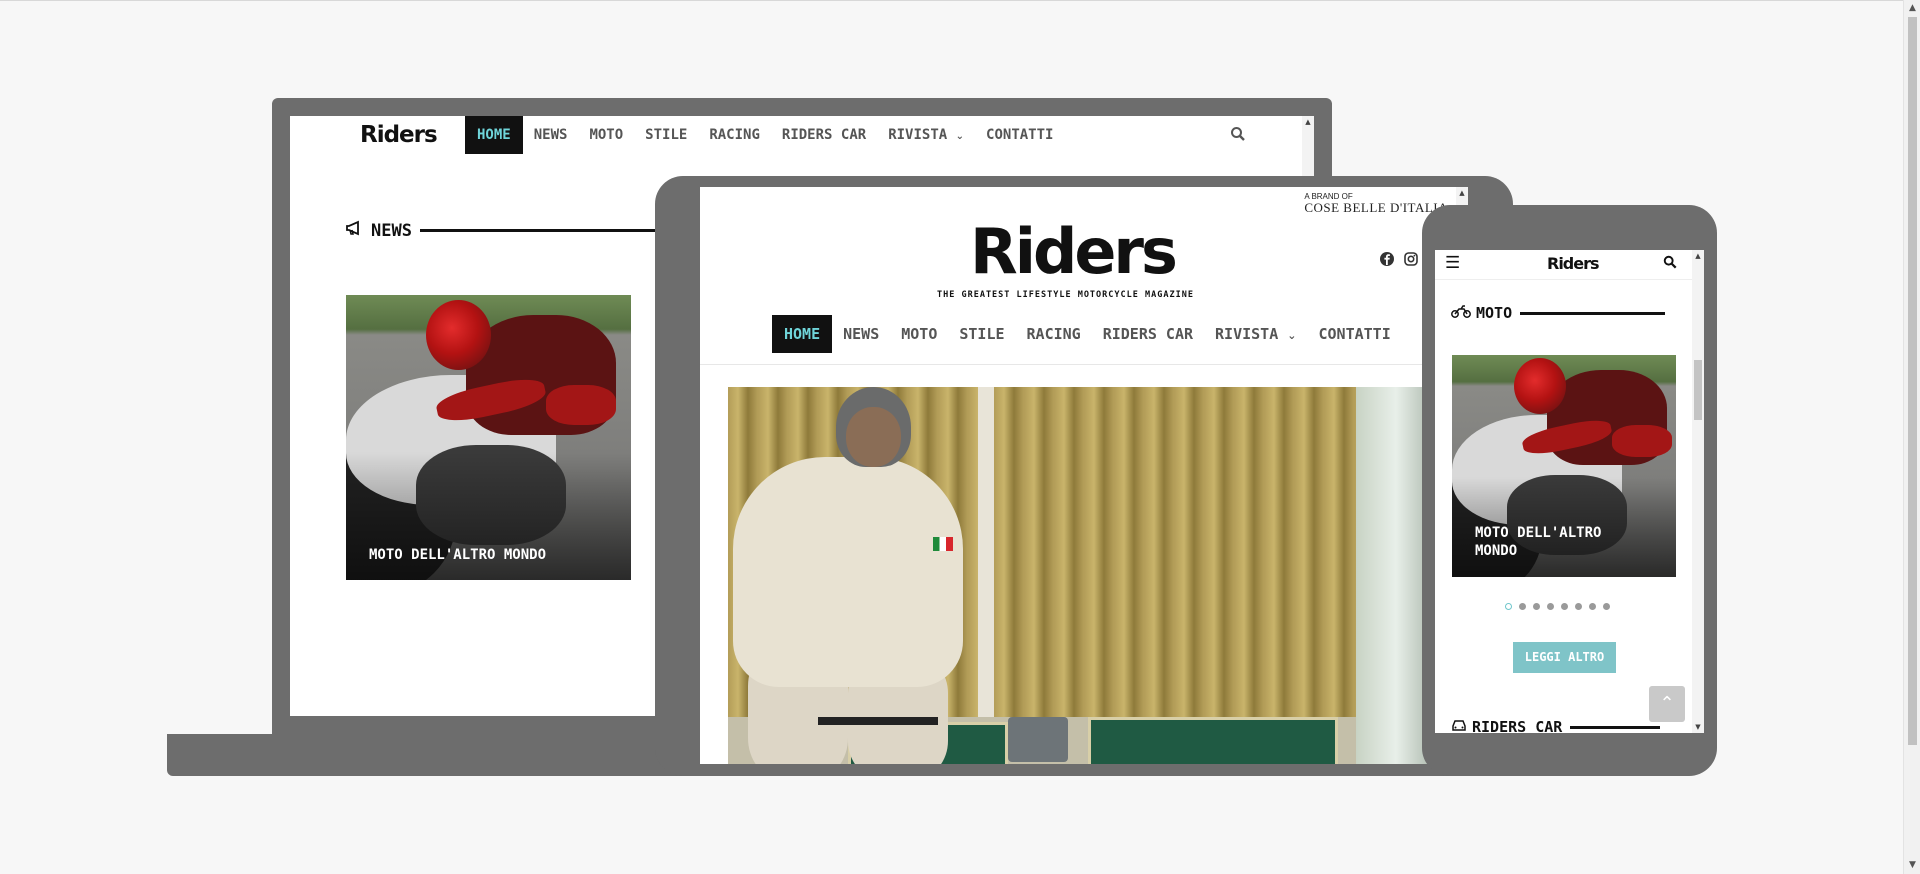  What do you see at coordinates (1698, 491) in the screenshot?
I see `phone-scrollbar: ▲ ▼` at bounding box center [1698, 491].